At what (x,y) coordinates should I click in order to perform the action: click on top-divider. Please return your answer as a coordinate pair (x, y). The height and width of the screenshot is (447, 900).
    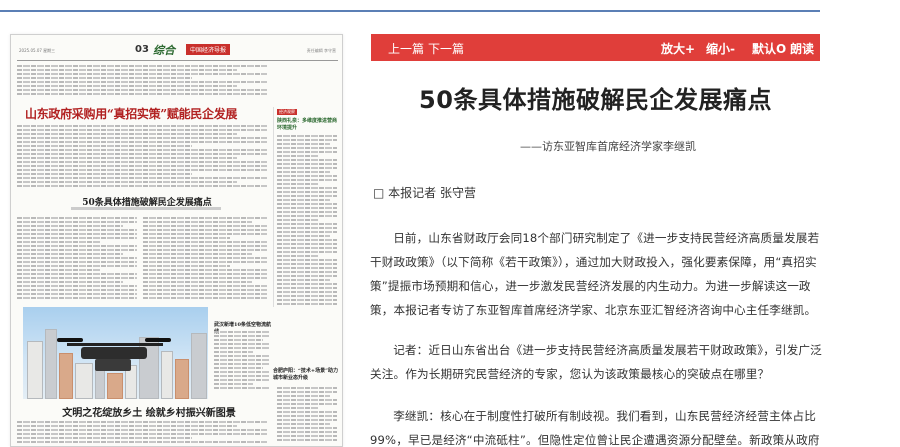
    Looking at the image, I should click on (410, 11).